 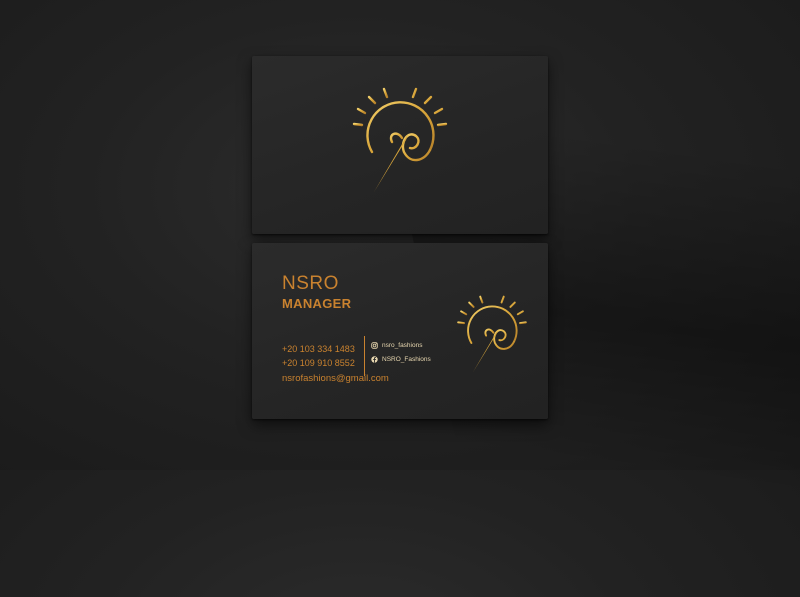 I want to click on facebook-handle: NSRO_Fashions, so click(x=406, y=359).